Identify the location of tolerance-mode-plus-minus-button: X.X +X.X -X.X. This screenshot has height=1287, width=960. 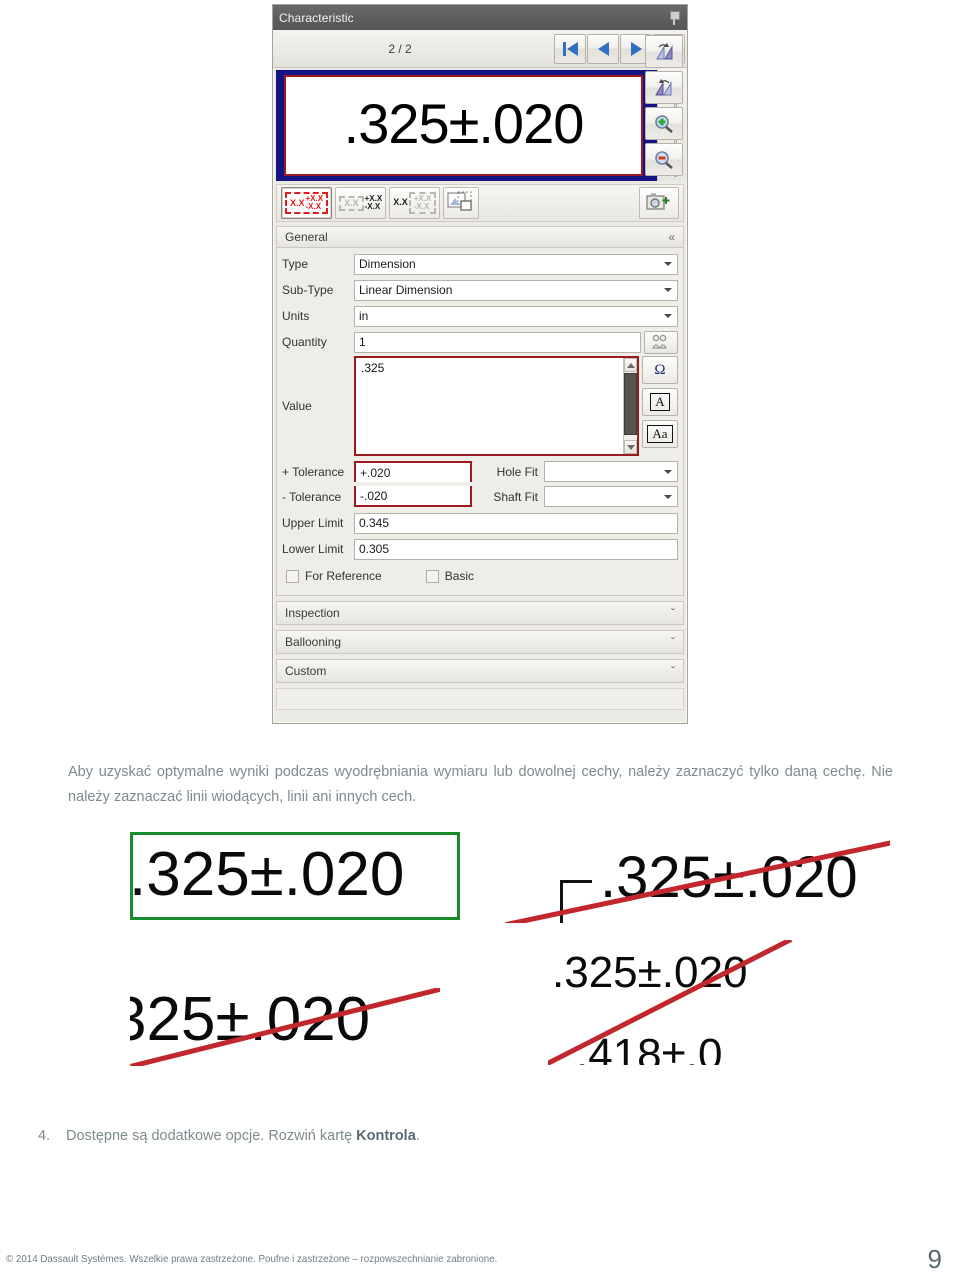
(307, 203).